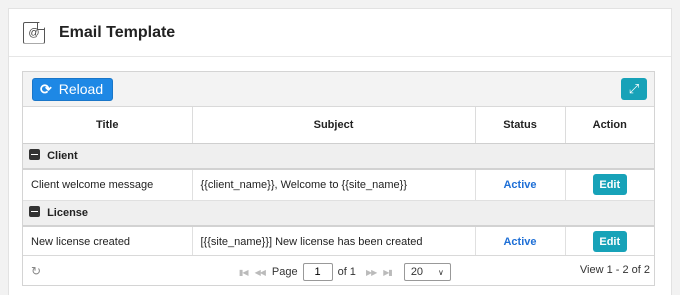 This screenshot has width=680, height=295. I want to click on first-page-icon: ▮◀, so click(244, 272).